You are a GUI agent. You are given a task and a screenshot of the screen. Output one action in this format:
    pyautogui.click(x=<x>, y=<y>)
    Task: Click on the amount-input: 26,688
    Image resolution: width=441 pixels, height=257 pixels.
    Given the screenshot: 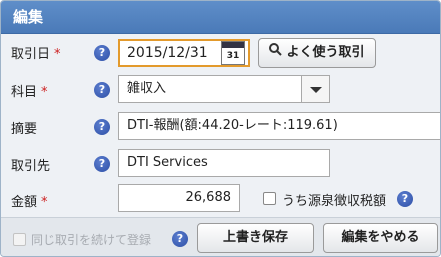 What is the action you would take?
    pyautogui.click(x=179, y=198)
    